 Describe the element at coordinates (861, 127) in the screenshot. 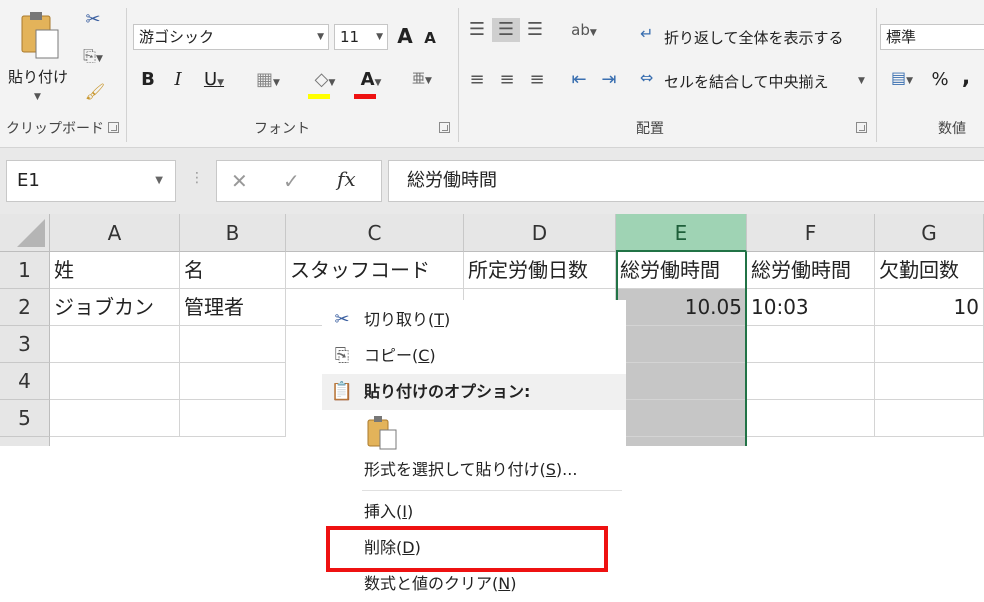

I see `alignment-launcher-icon` at that location.